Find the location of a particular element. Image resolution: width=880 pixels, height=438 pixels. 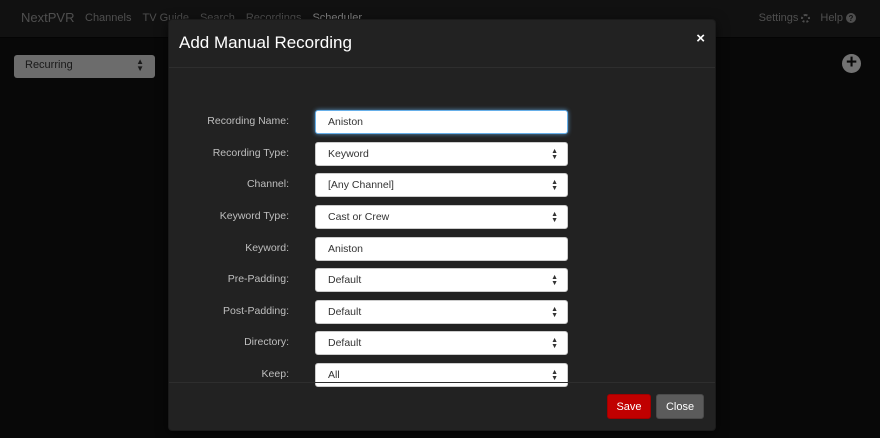

post-padding-select: Default ▲ ▼ is located at coordinates (441, 312).